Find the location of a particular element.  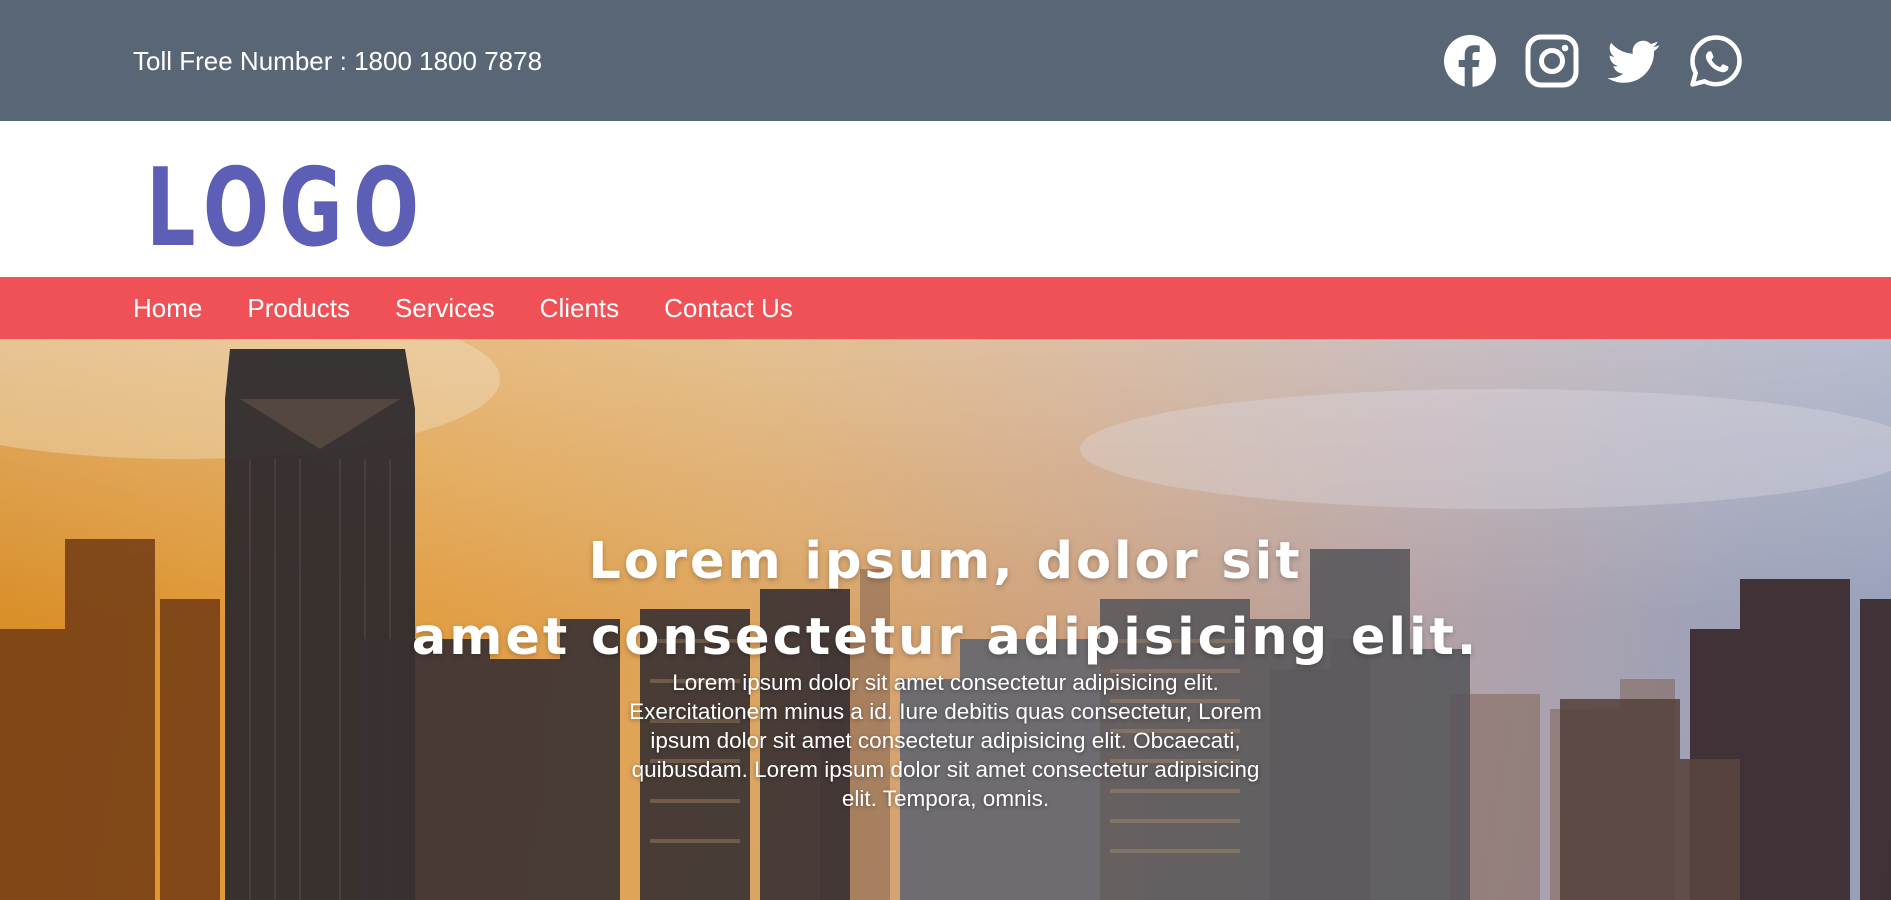

whatsapp-icon is located at coordinates (1716, 61).